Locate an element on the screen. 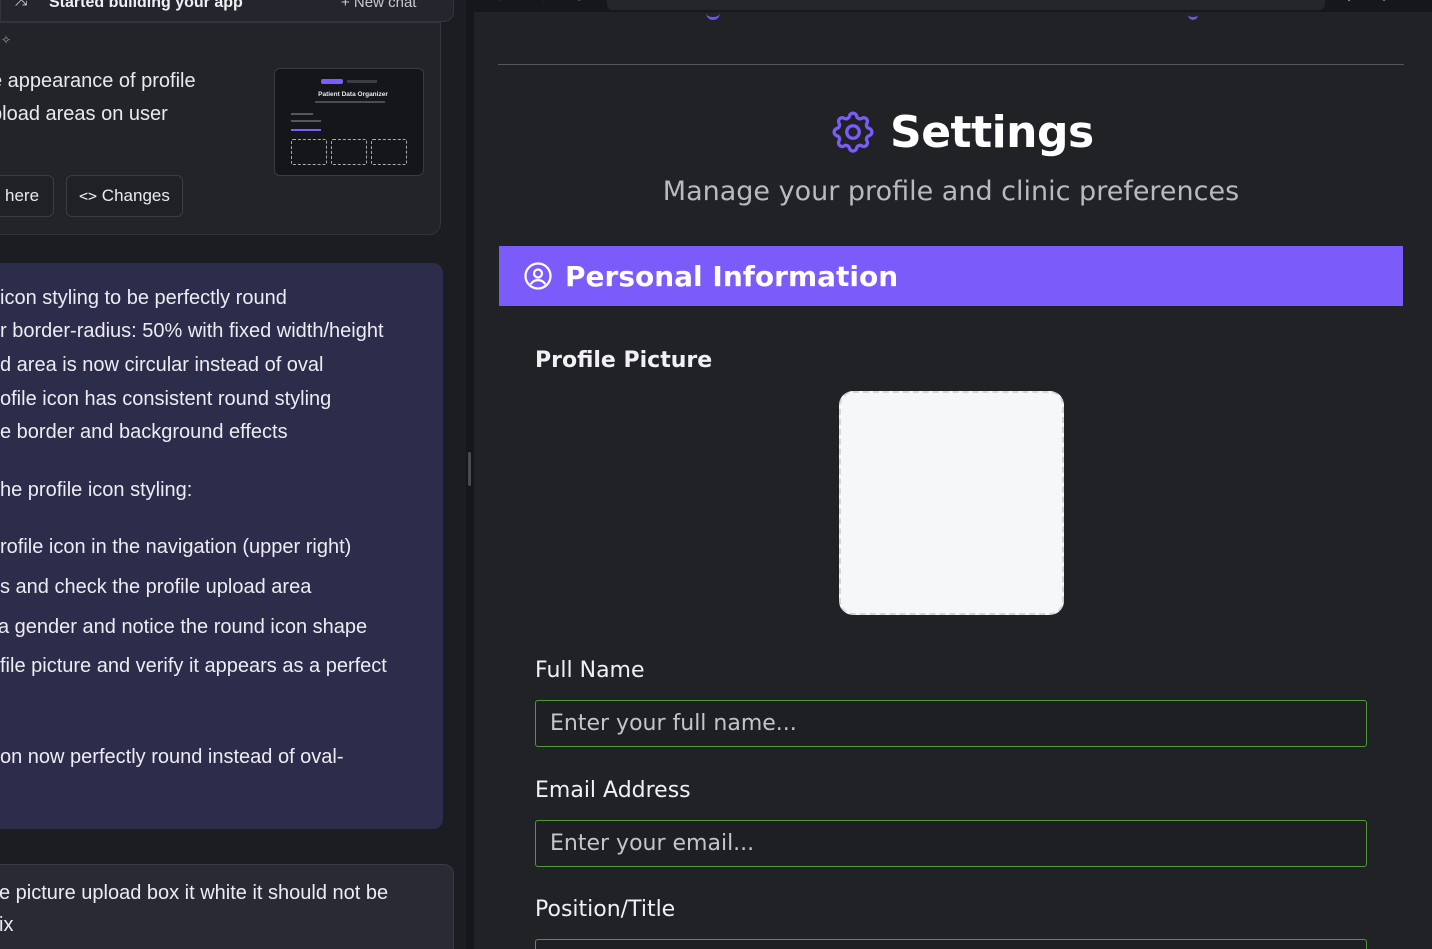 This screenshot has width=1432, height=949. chat-header: ⤨ Started building your app + New chat is located at coordinates (227, 11).